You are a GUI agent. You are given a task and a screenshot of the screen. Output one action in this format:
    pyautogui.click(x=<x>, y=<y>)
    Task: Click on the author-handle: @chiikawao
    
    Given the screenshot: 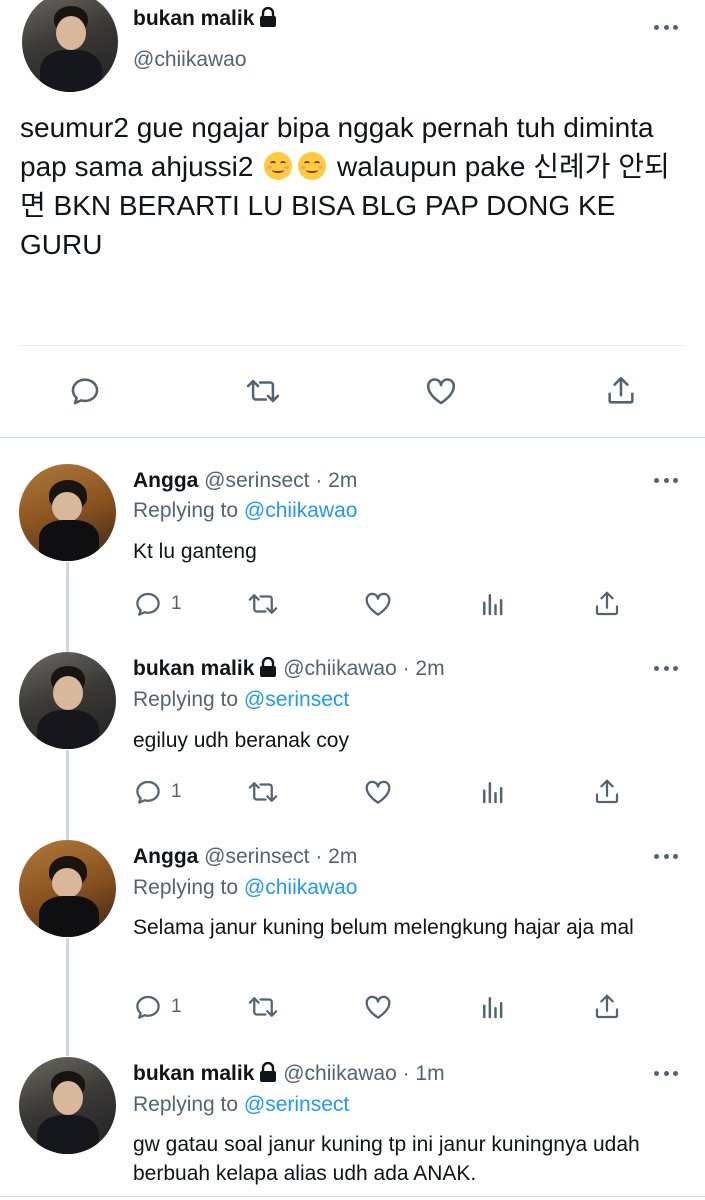 What is the action you would take?
    pyautogui.click(x=190, y=60)
    